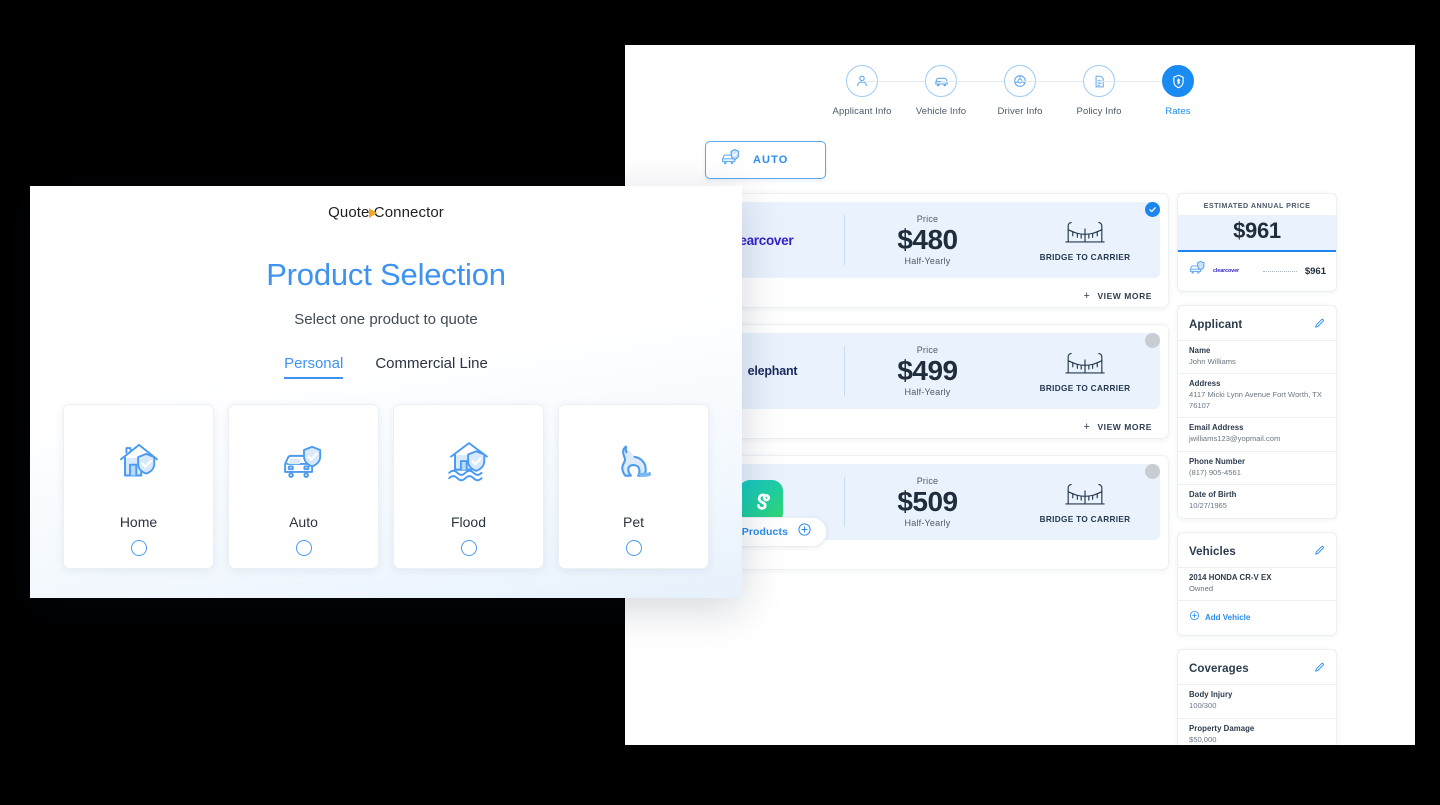 This screenshot has height=805, width=1440. Describe the element at coordinates (1215, 472) in the screenshot. I see `field-value: (817) 905-4561` at that location.